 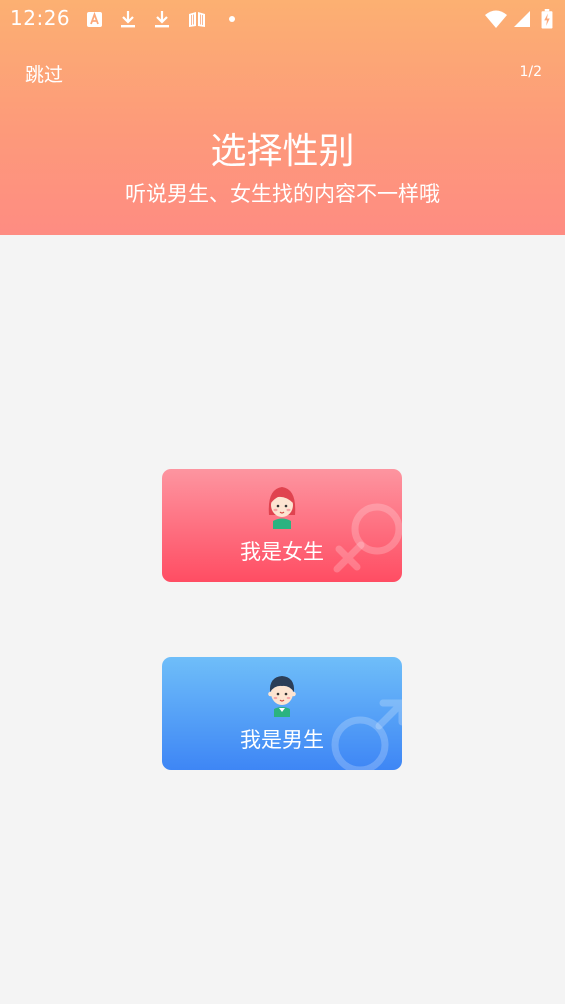 What do you see at coordinates (530, 72) in the screenshot?
I see `page-indicator: 1/2` at bounding box center [530, 72].